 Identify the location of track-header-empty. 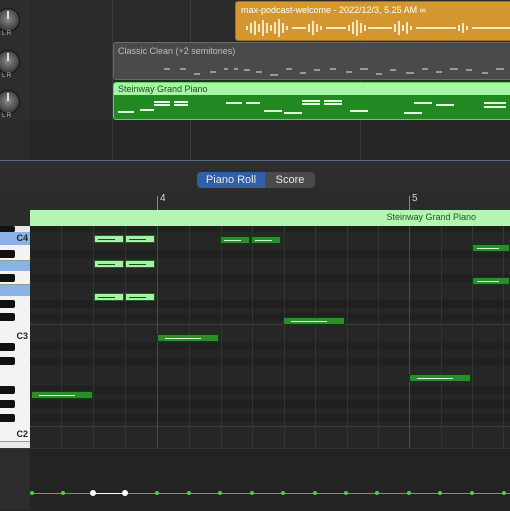
(15, 140).